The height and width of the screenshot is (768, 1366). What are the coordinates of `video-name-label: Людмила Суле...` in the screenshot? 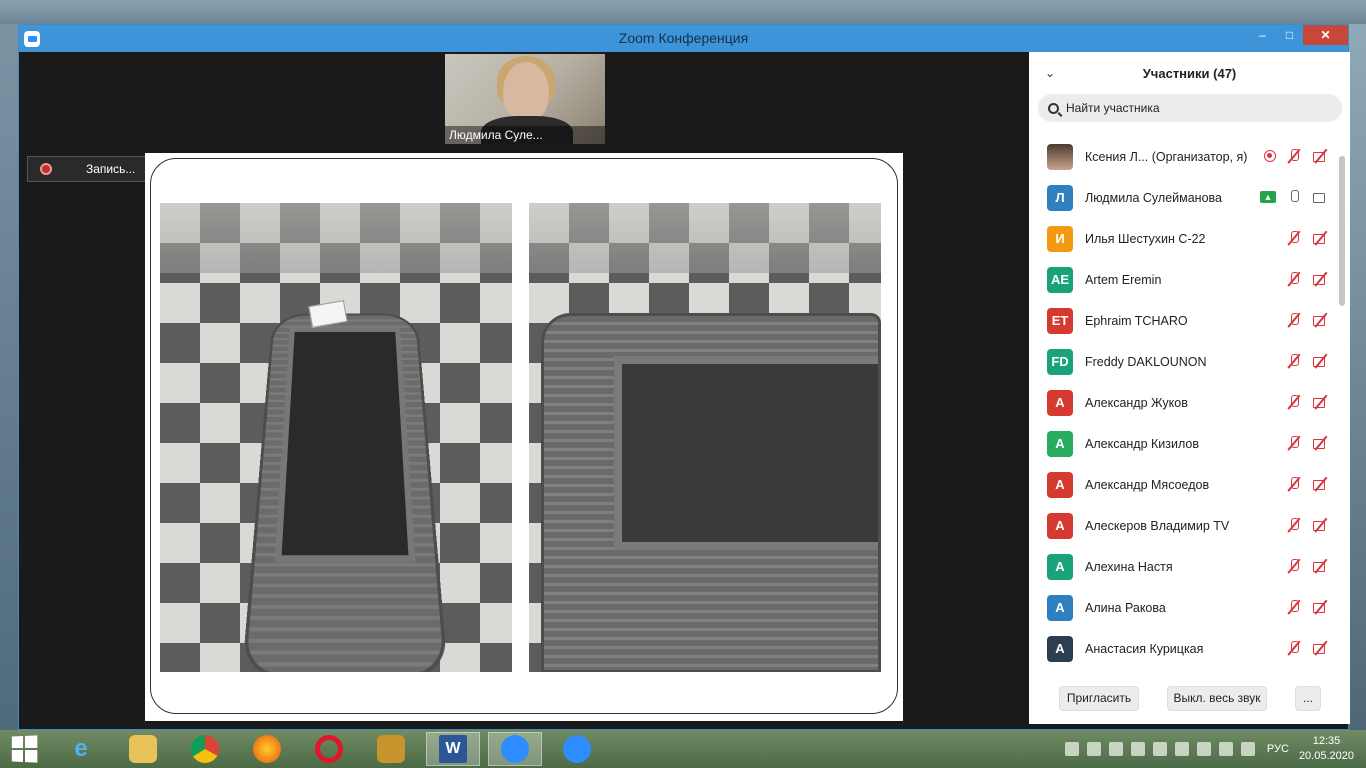 It's located at (525, 135).